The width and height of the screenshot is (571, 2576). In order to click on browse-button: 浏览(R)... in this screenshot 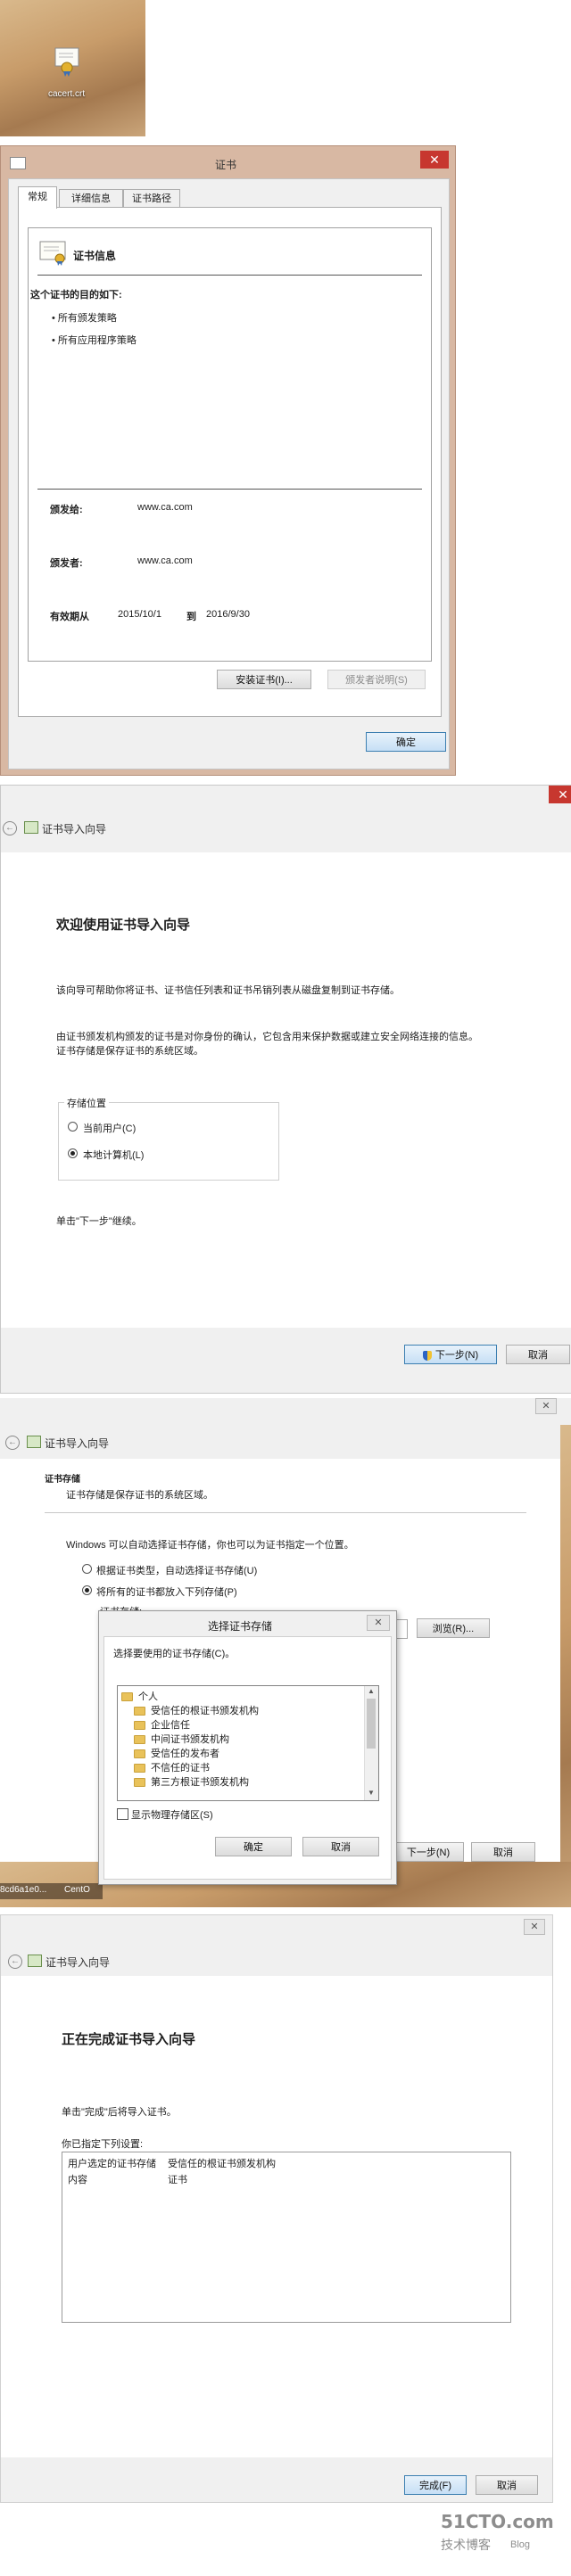, I will do `click(453, 1628)`.